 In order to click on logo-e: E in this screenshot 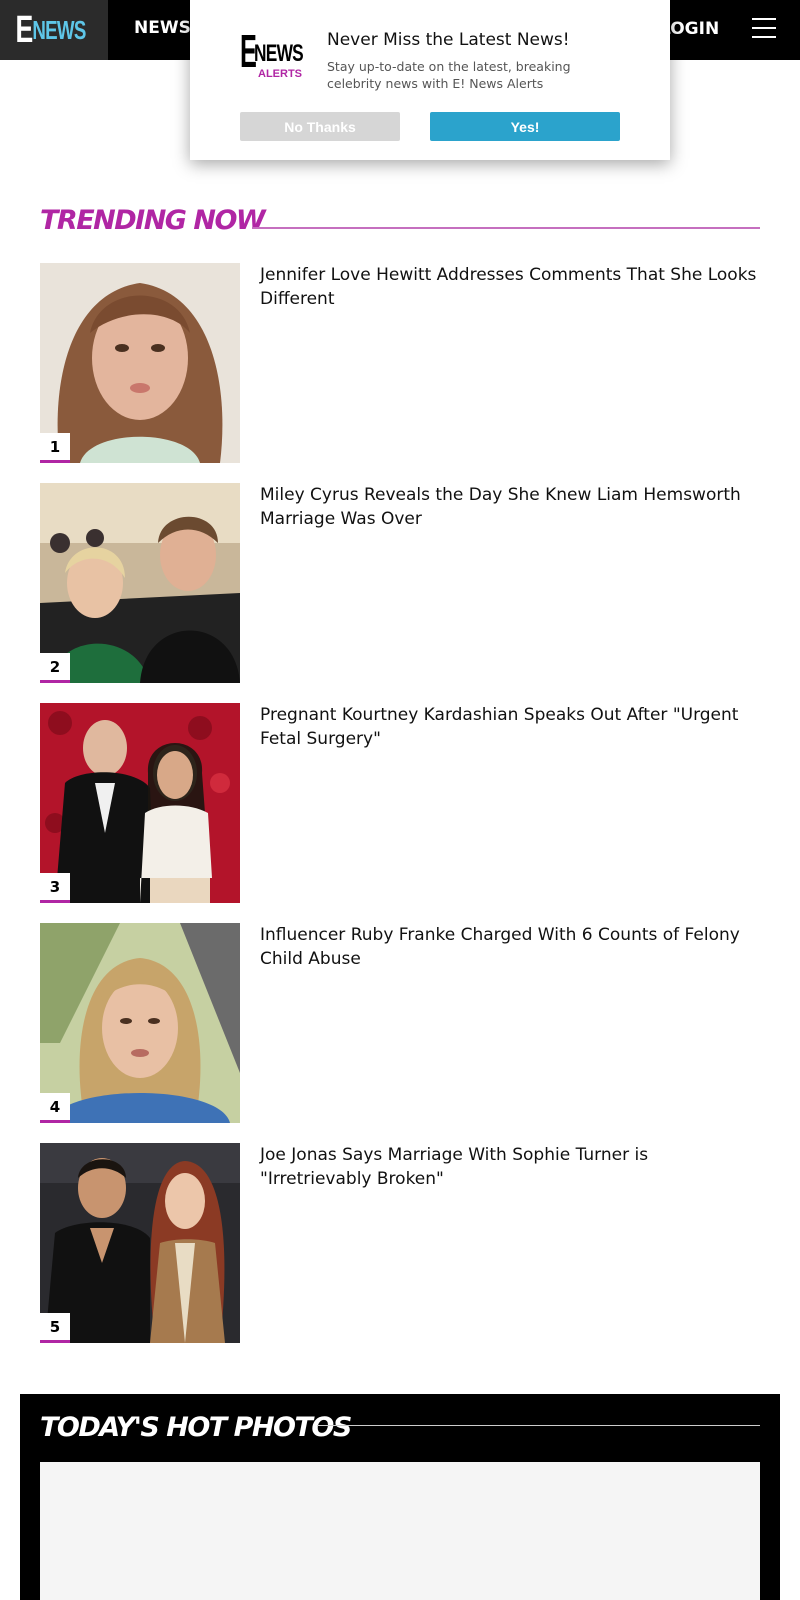, I will do `click(24, 30)`.